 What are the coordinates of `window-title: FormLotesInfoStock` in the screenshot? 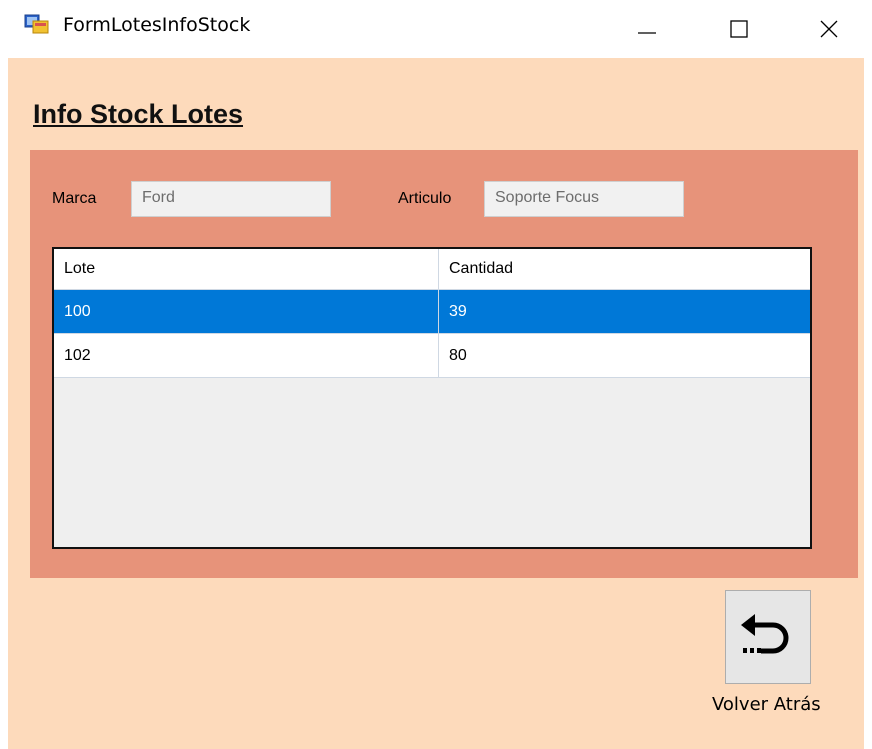 It's located at (157, 25).